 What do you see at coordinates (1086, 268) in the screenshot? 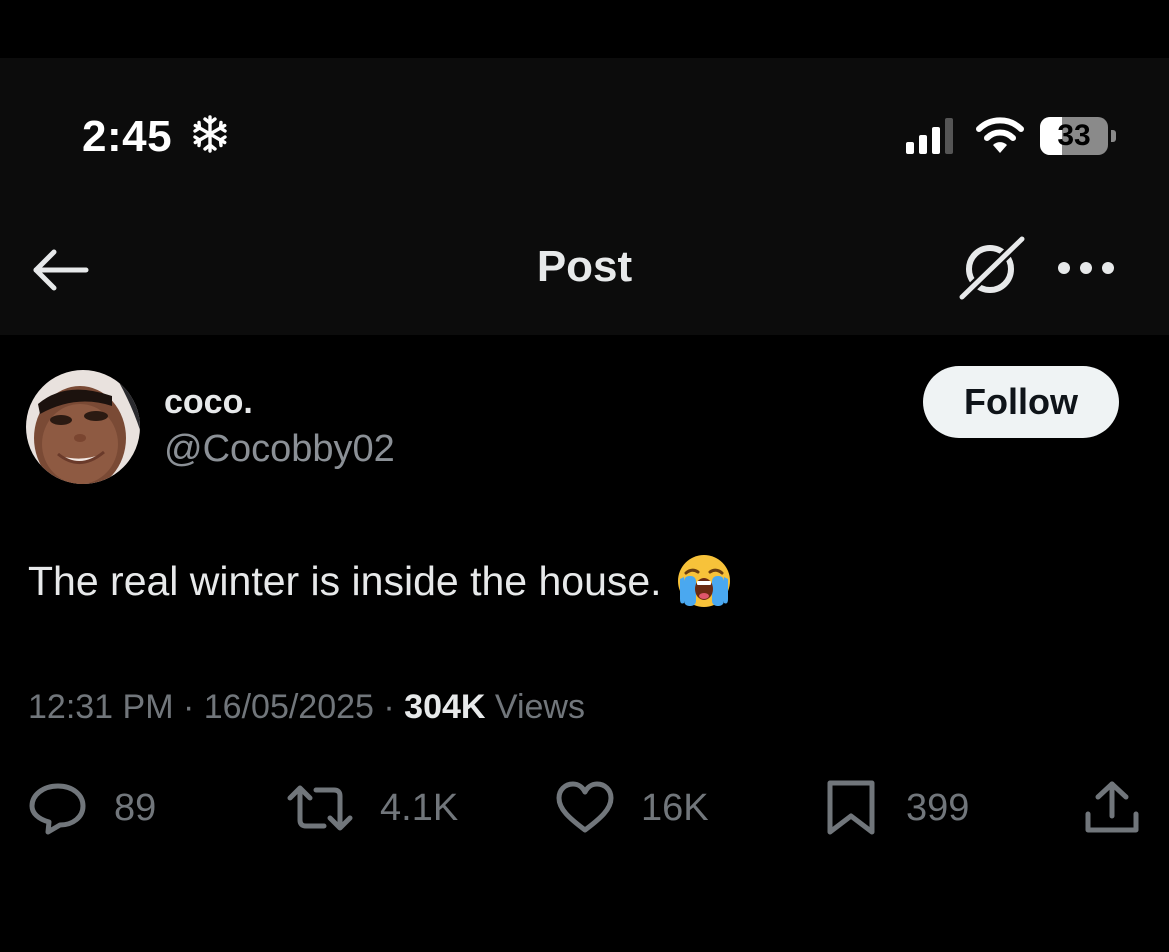
I see `more-options-icon` at bounding box center [1086, 268].